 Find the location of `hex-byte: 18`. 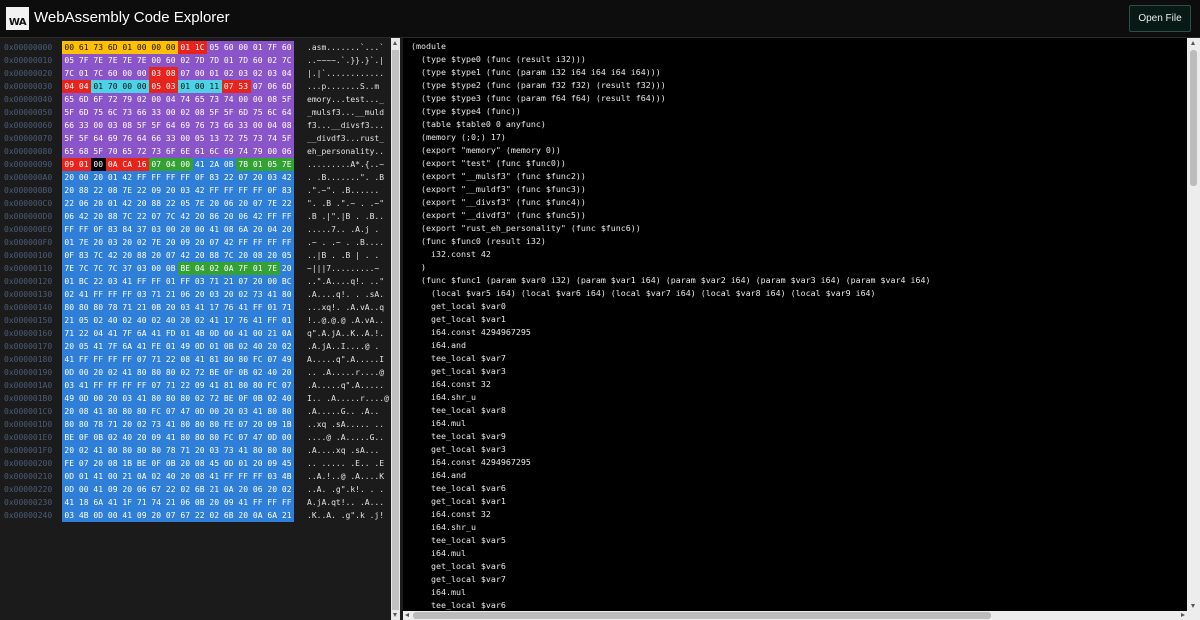

hex-byte: 18 is located at coordinates (83, 502).